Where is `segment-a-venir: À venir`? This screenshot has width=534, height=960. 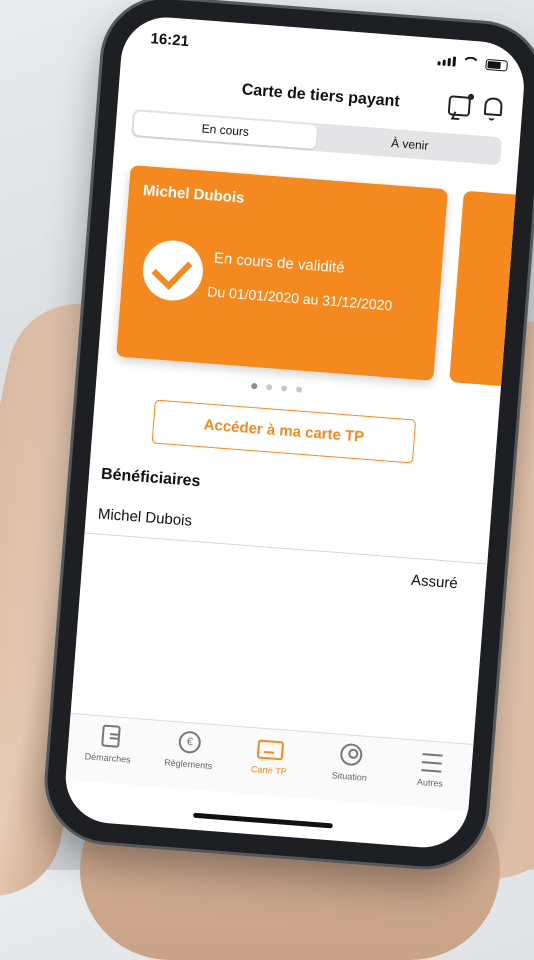
segment-a-venir: À venir is located at coordinates (409, 144).